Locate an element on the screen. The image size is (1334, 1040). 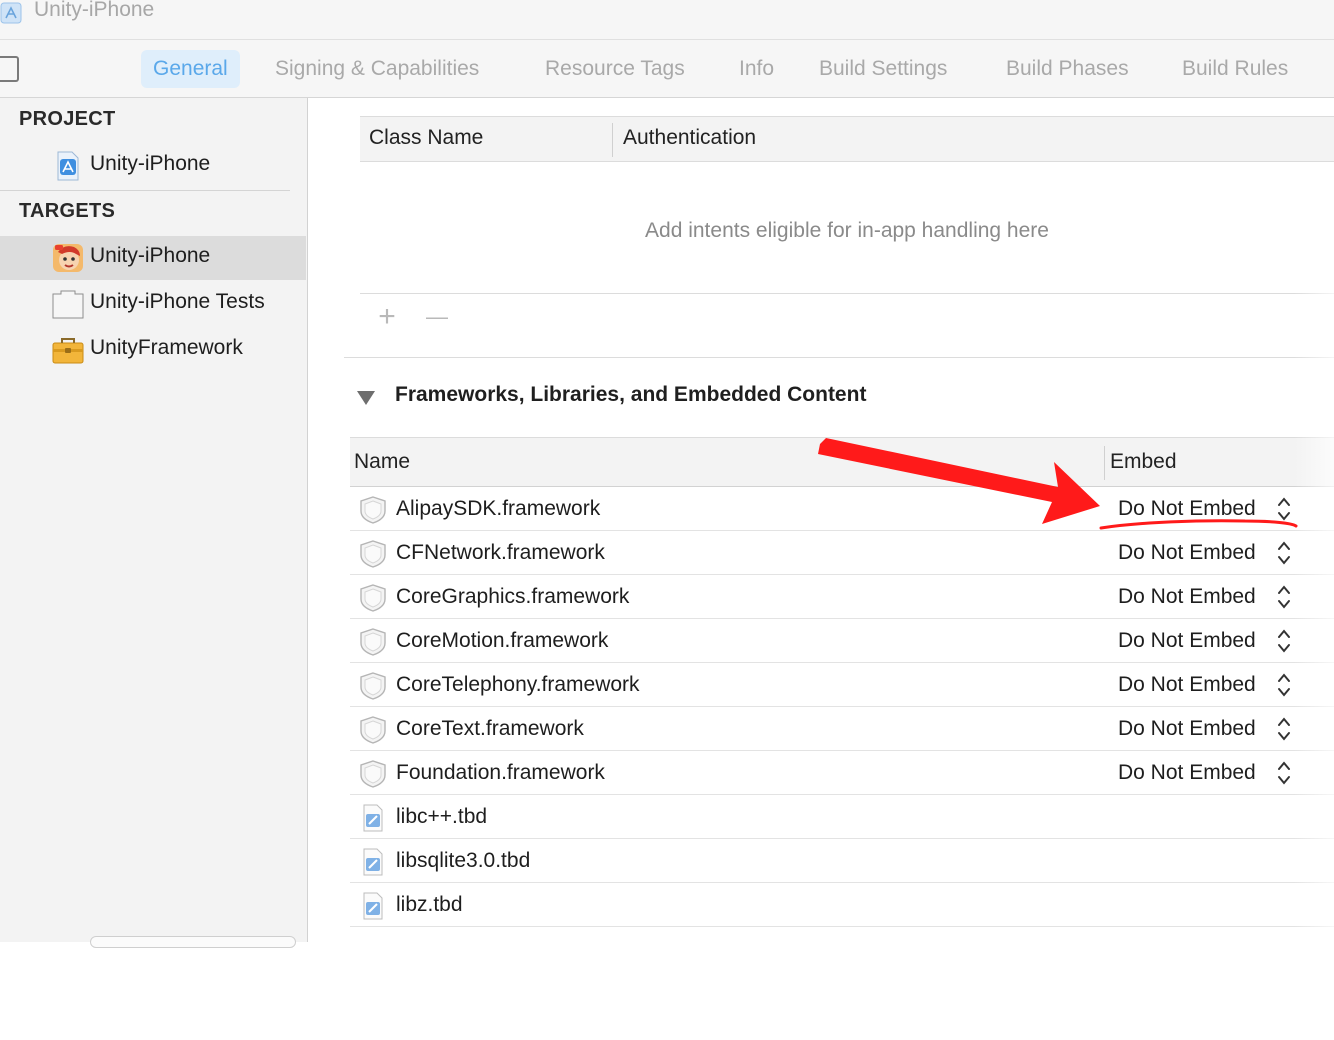
sidebar-item-target-unityframework: UnityFramework is located at coordinates (153, 350).